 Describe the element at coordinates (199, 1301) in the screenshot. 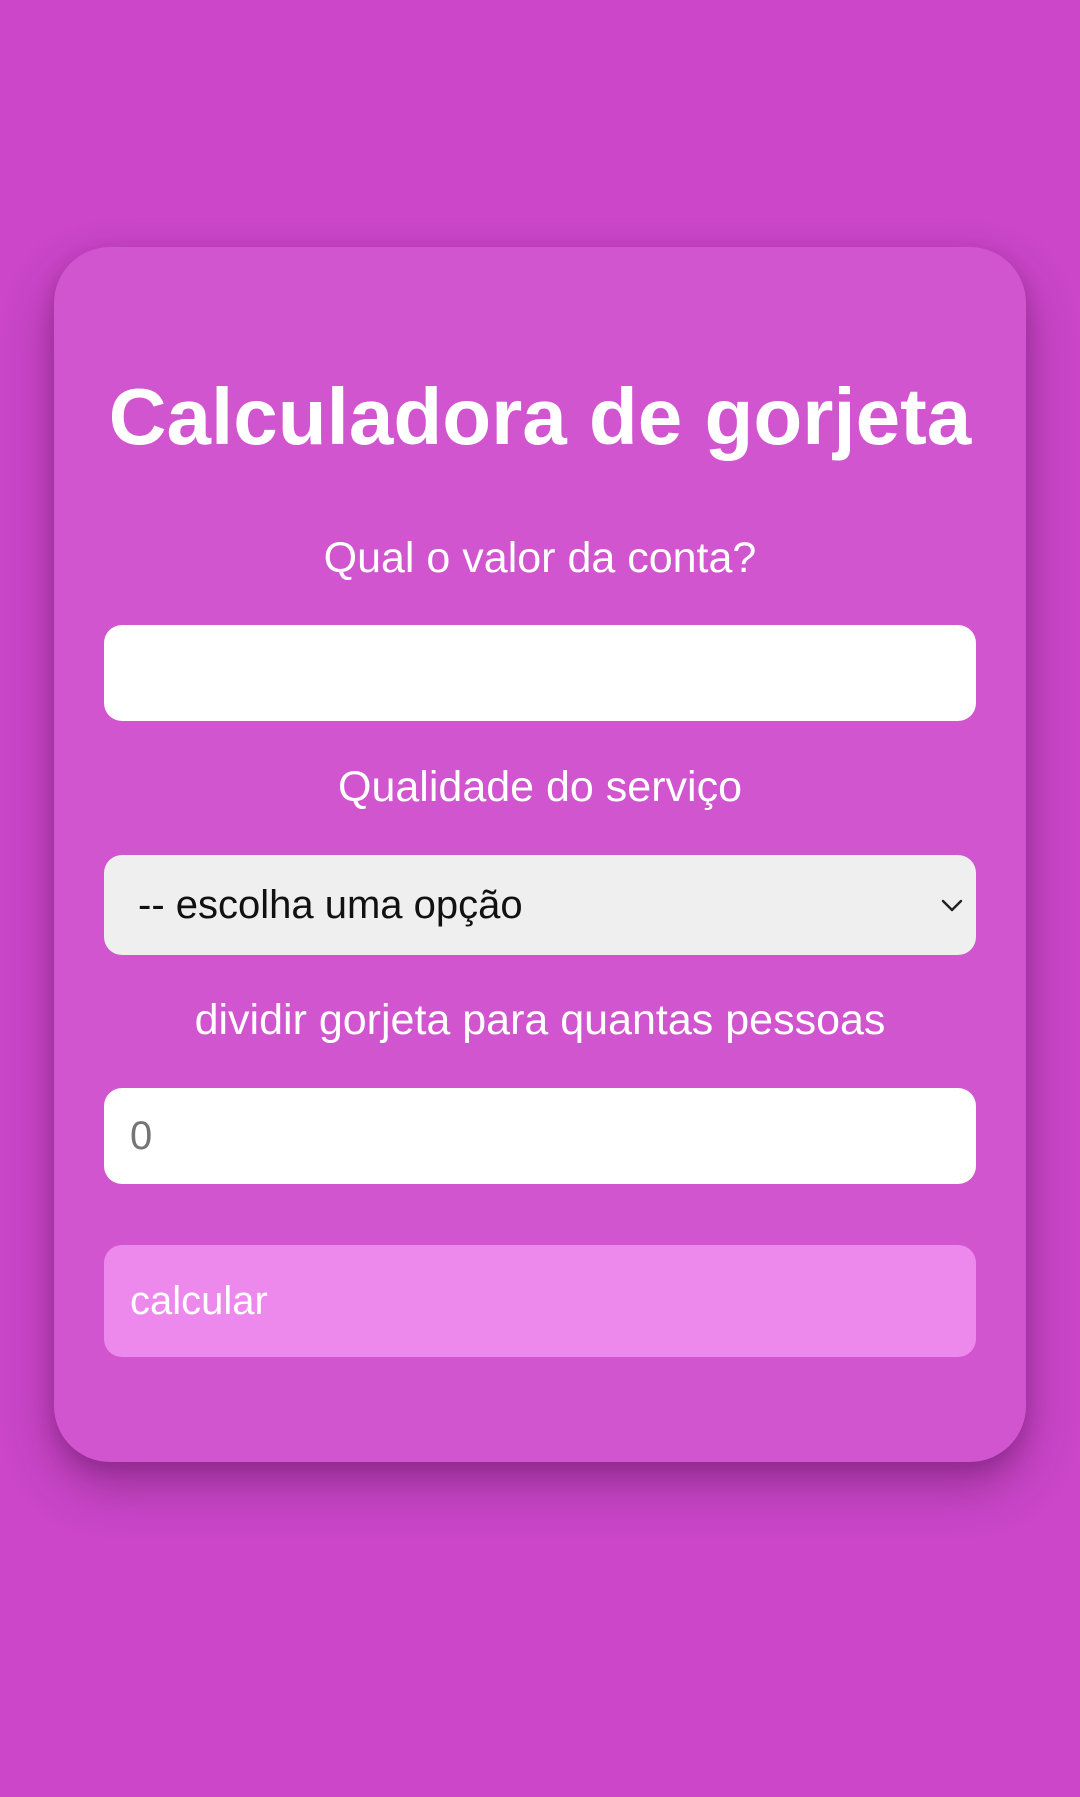

I see `calculate-button-label: calcular` at that location.